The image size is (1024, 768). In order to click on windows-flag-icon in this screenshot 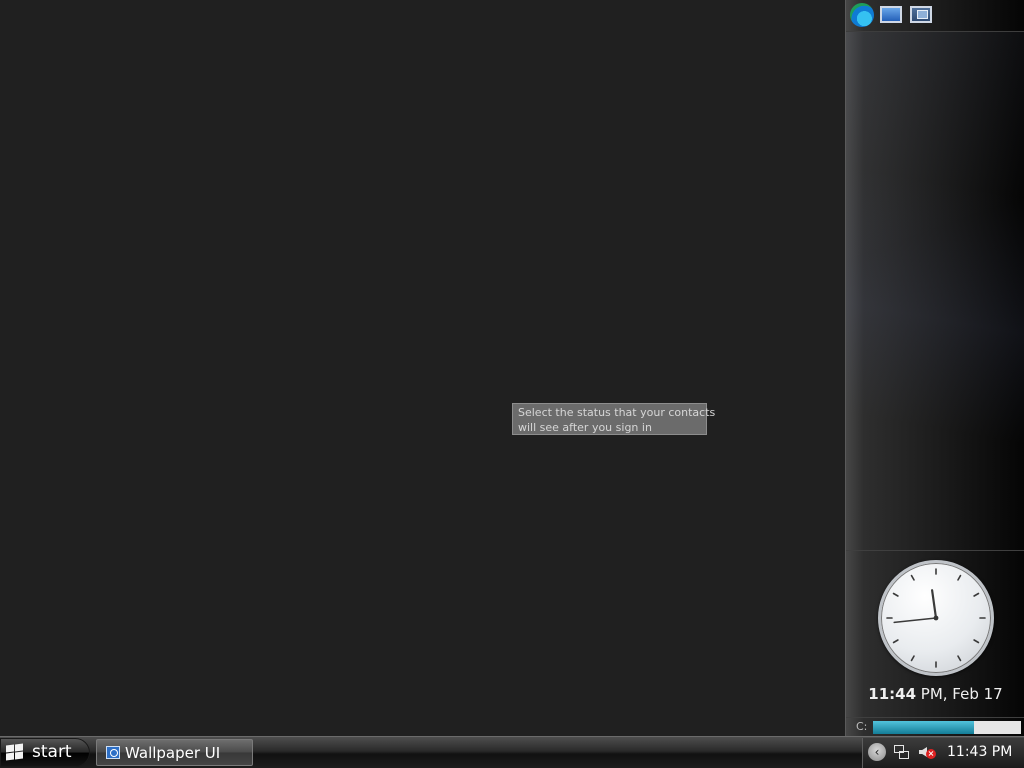, I will do `click(15, 752)`.